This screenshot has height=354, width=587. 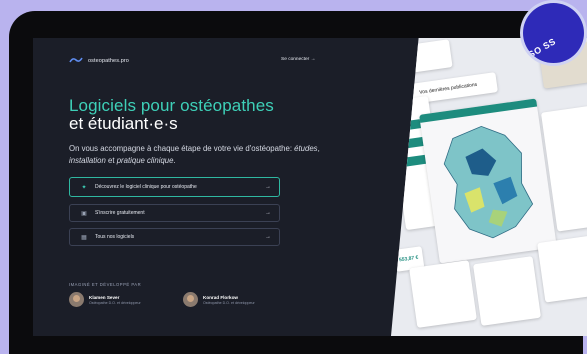 I want to click on signin-link: Se connecter →, so click(x=298, y=59).